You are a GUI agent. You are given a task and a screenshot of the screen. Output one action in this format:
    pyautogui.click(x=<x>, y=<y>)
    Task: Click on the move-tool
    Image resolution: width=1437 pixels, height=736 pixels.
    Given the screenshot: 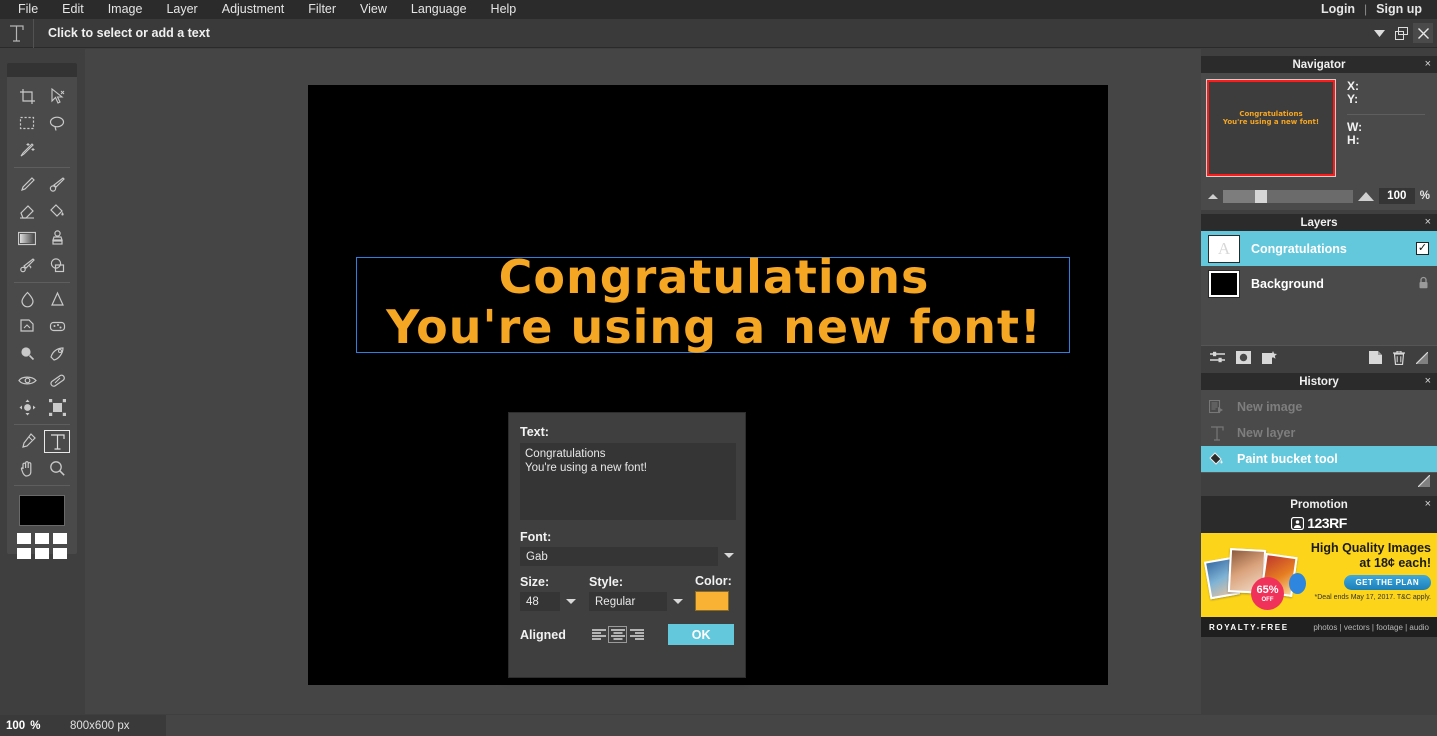 What is the action you would take?
    pyautogui.click(x=57, y=96)
    